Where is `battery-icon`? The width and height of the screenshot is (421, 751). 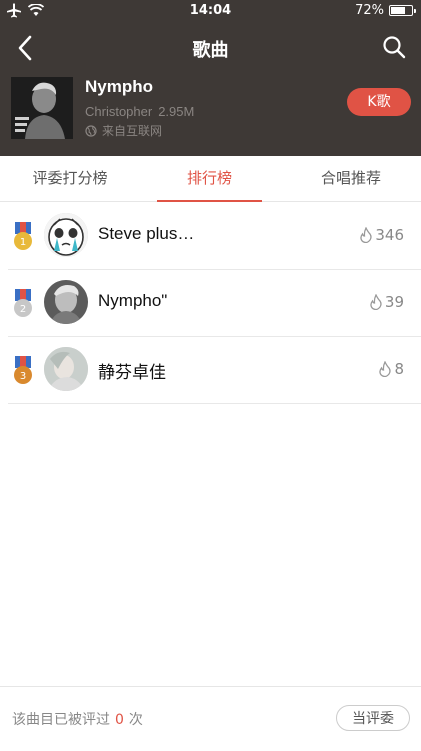
battery-icon is located at coordinates (402, 10).